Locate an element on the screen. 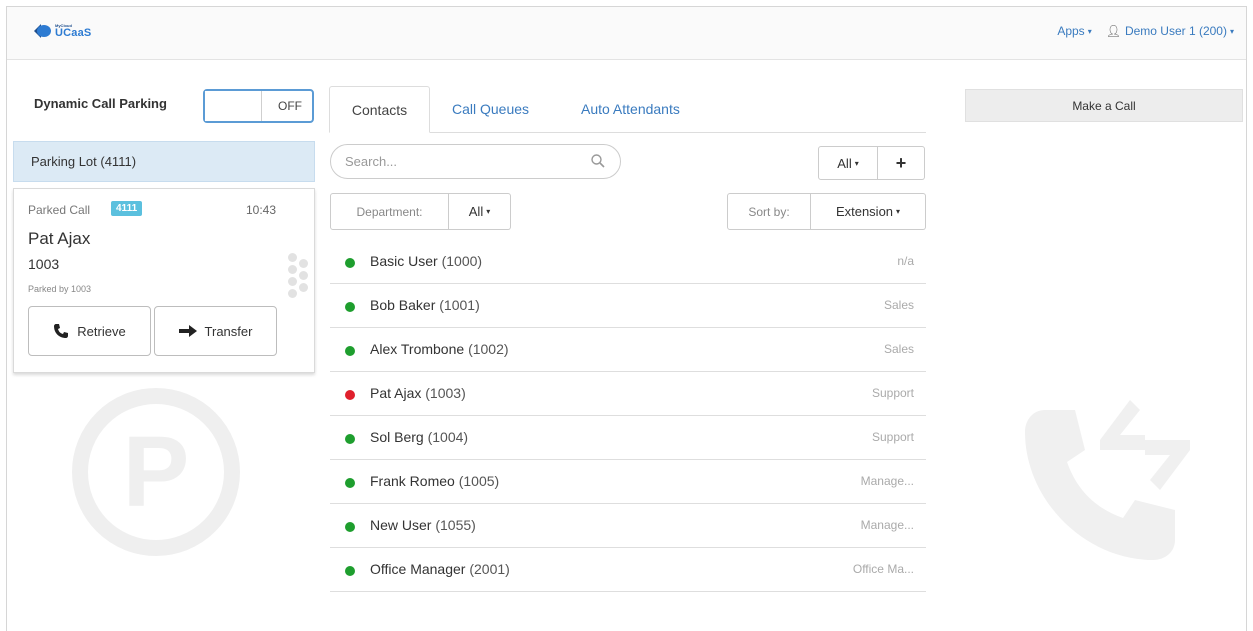 The width and height of the screenshot is (1253, 631). tab-auto-attendants: Auto Attendants is located at coordinates (630, 109).